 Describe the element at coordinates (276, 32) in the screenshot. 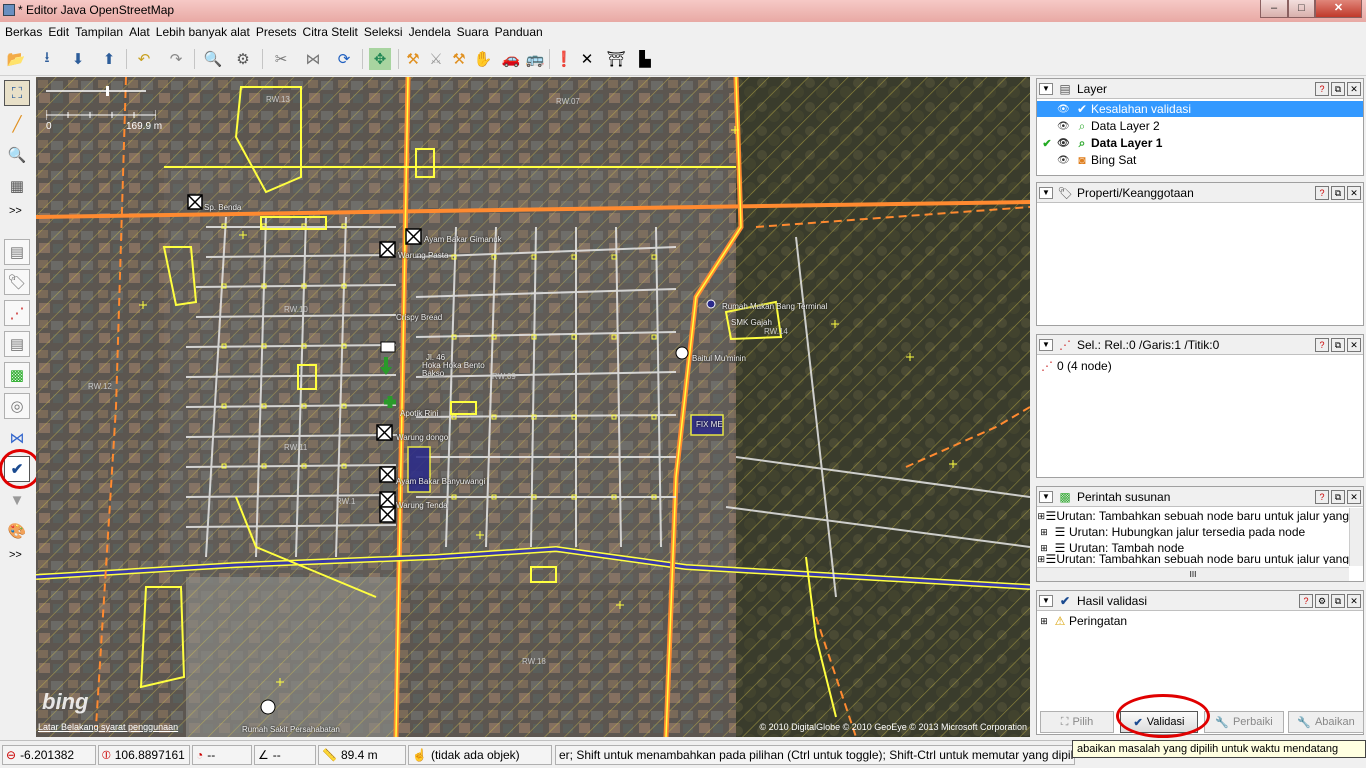

I see `menu-presets: Presets` at that location.